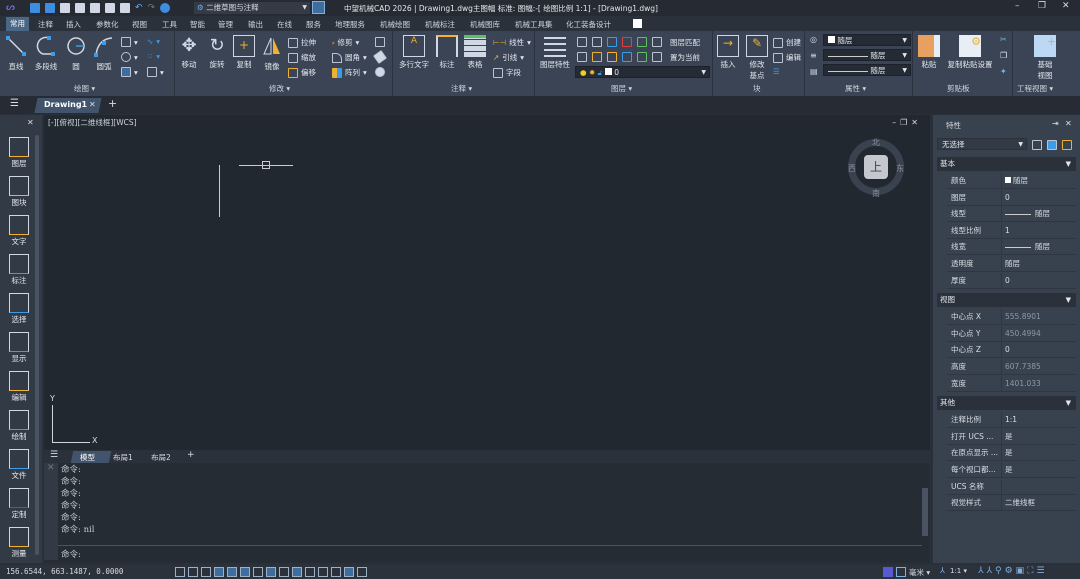  Describe the element at coordinates (1011, 503) in the screenshot. I see `property-row: 视觉样式 二维线框` at that location.